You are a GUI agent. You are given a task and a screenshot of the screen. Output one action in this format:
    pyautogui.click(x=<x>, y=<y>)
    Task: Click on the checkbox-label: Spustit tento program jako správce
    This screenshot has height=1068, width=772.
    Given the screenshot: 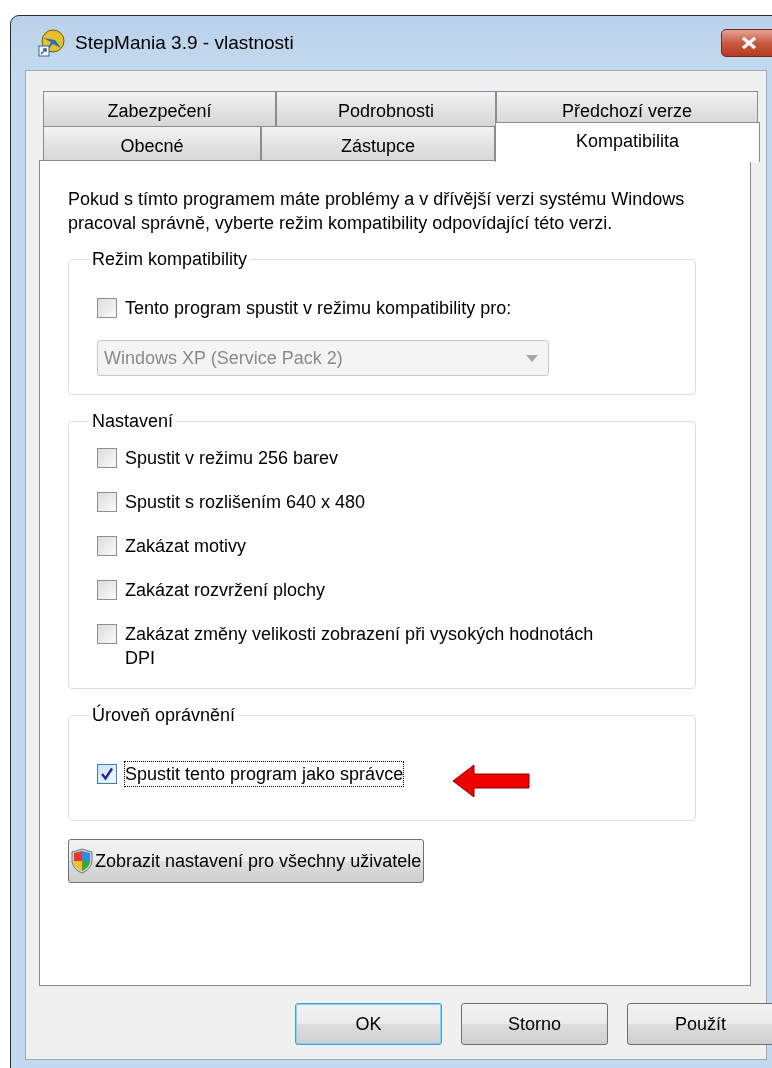 What is the action you would take?
    pyautogui.click(x=264, y=774)
    